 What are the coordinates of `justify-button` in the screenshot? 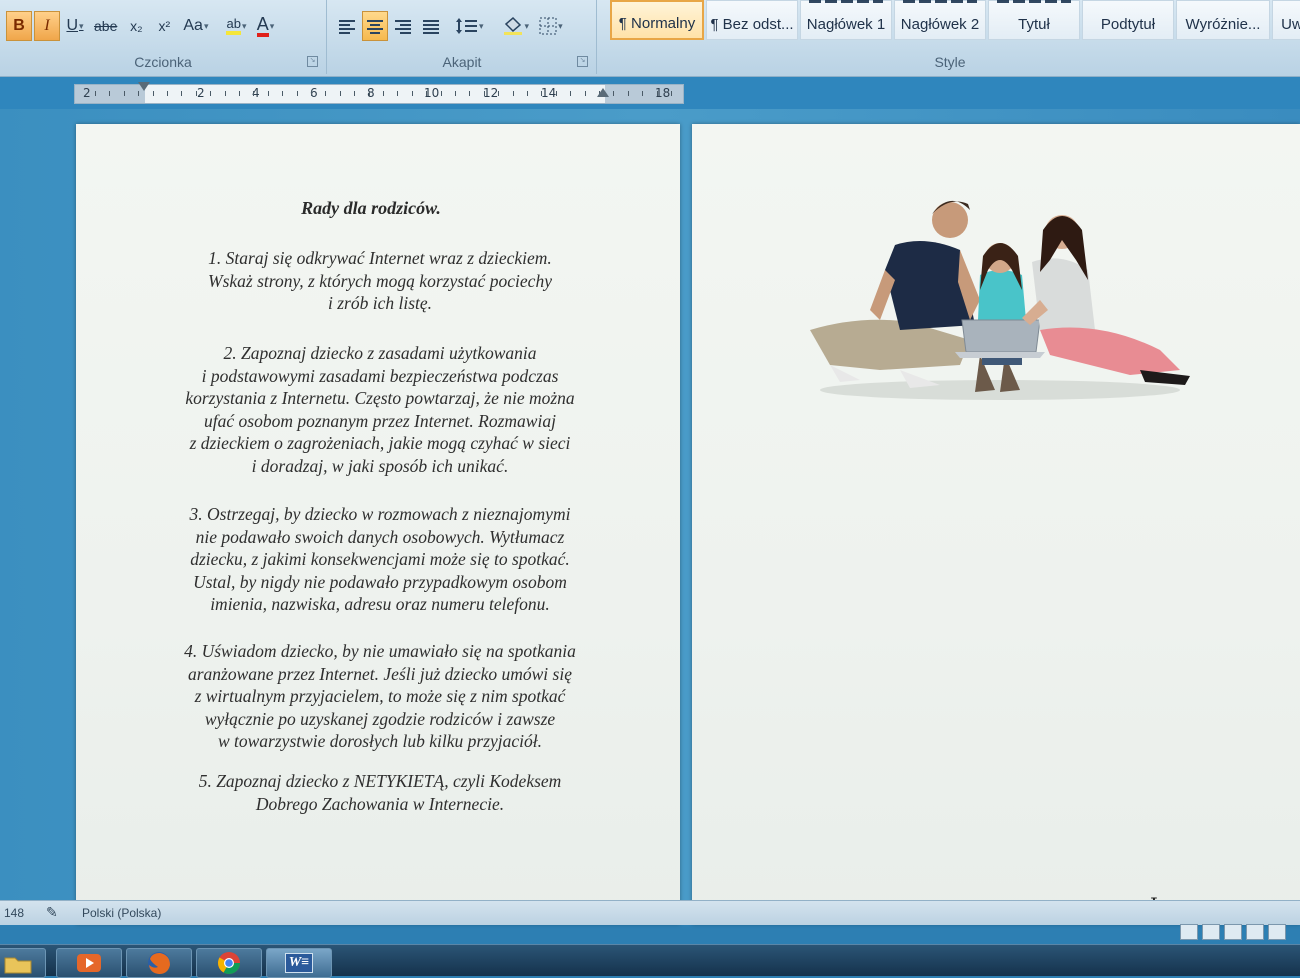 It's located at (431, 26).